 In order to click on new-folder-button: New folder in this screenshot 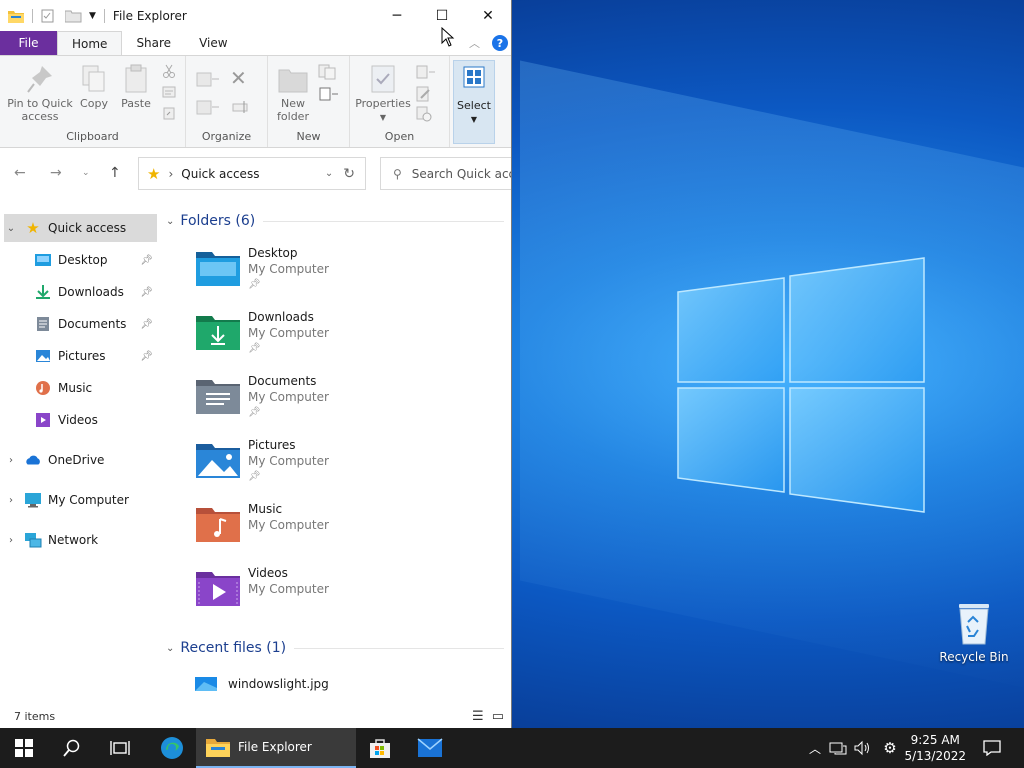, I will do `click(293, 93)`.